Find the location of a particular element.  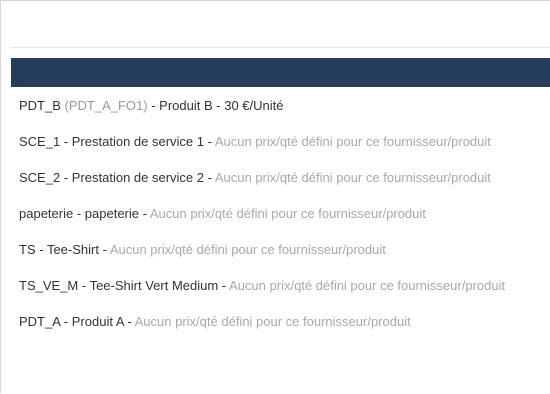

option-name: Tee-Shirt Vert Medium is located at coordinates (154, 285).